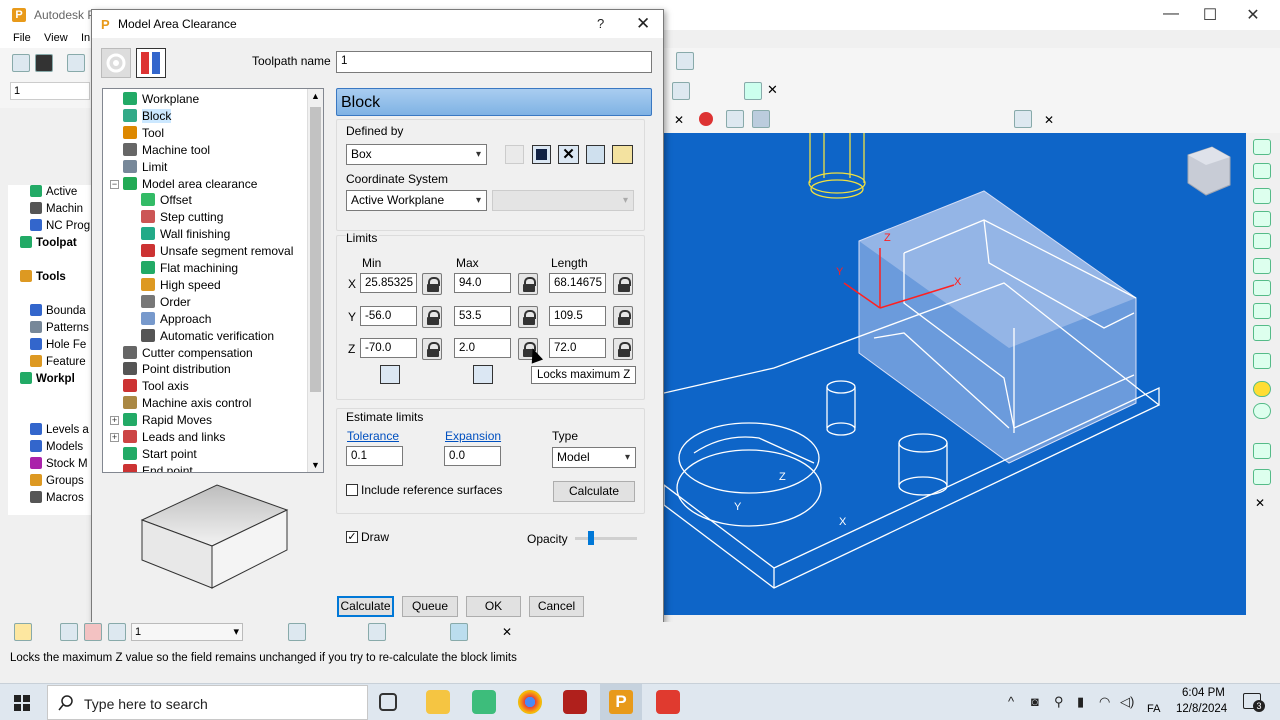  What do you see at coordinates (151, 63) in the screenshot?
I see `toolpath-preview-icon` at bounding box center [151, 63].